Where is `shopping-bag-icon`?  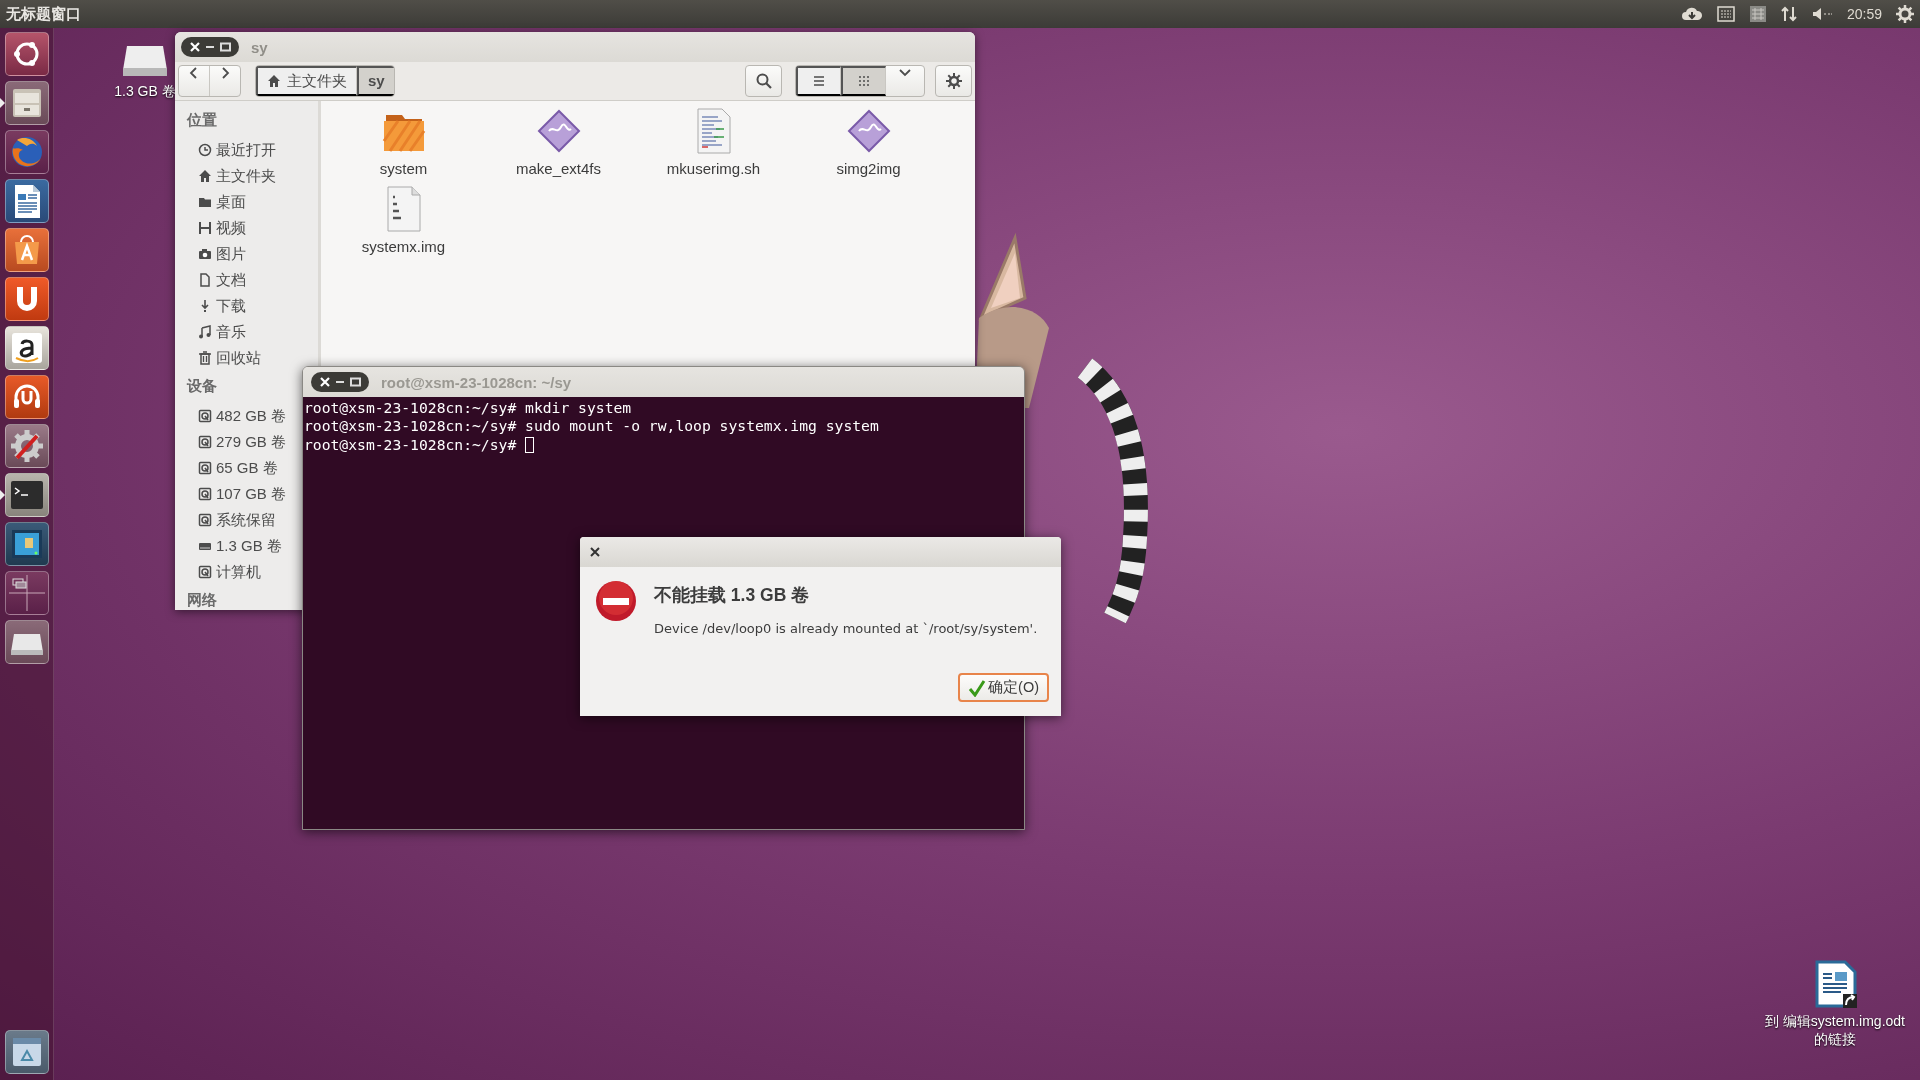 shopping-bag-icon is located at coordinates (26, 250).